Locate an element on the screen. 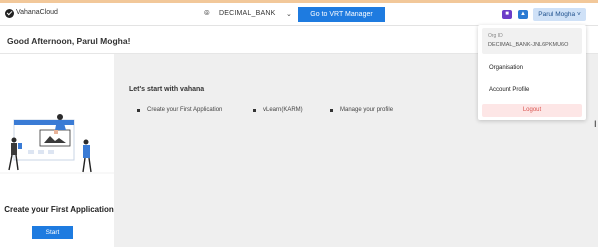 This screenshot has height=247, width=598. text-cursor-icon: I is located at coordinates (595, 124).